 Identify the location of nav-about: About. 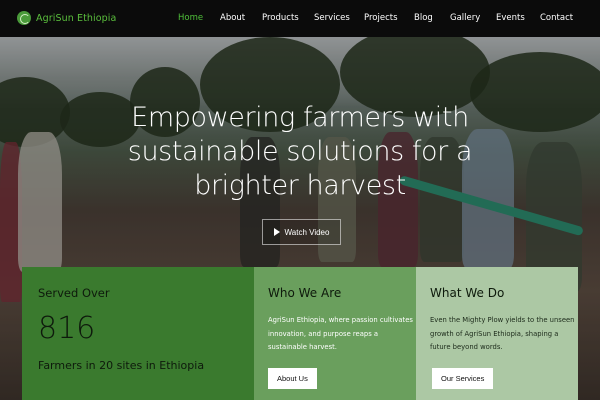
(241, 18).